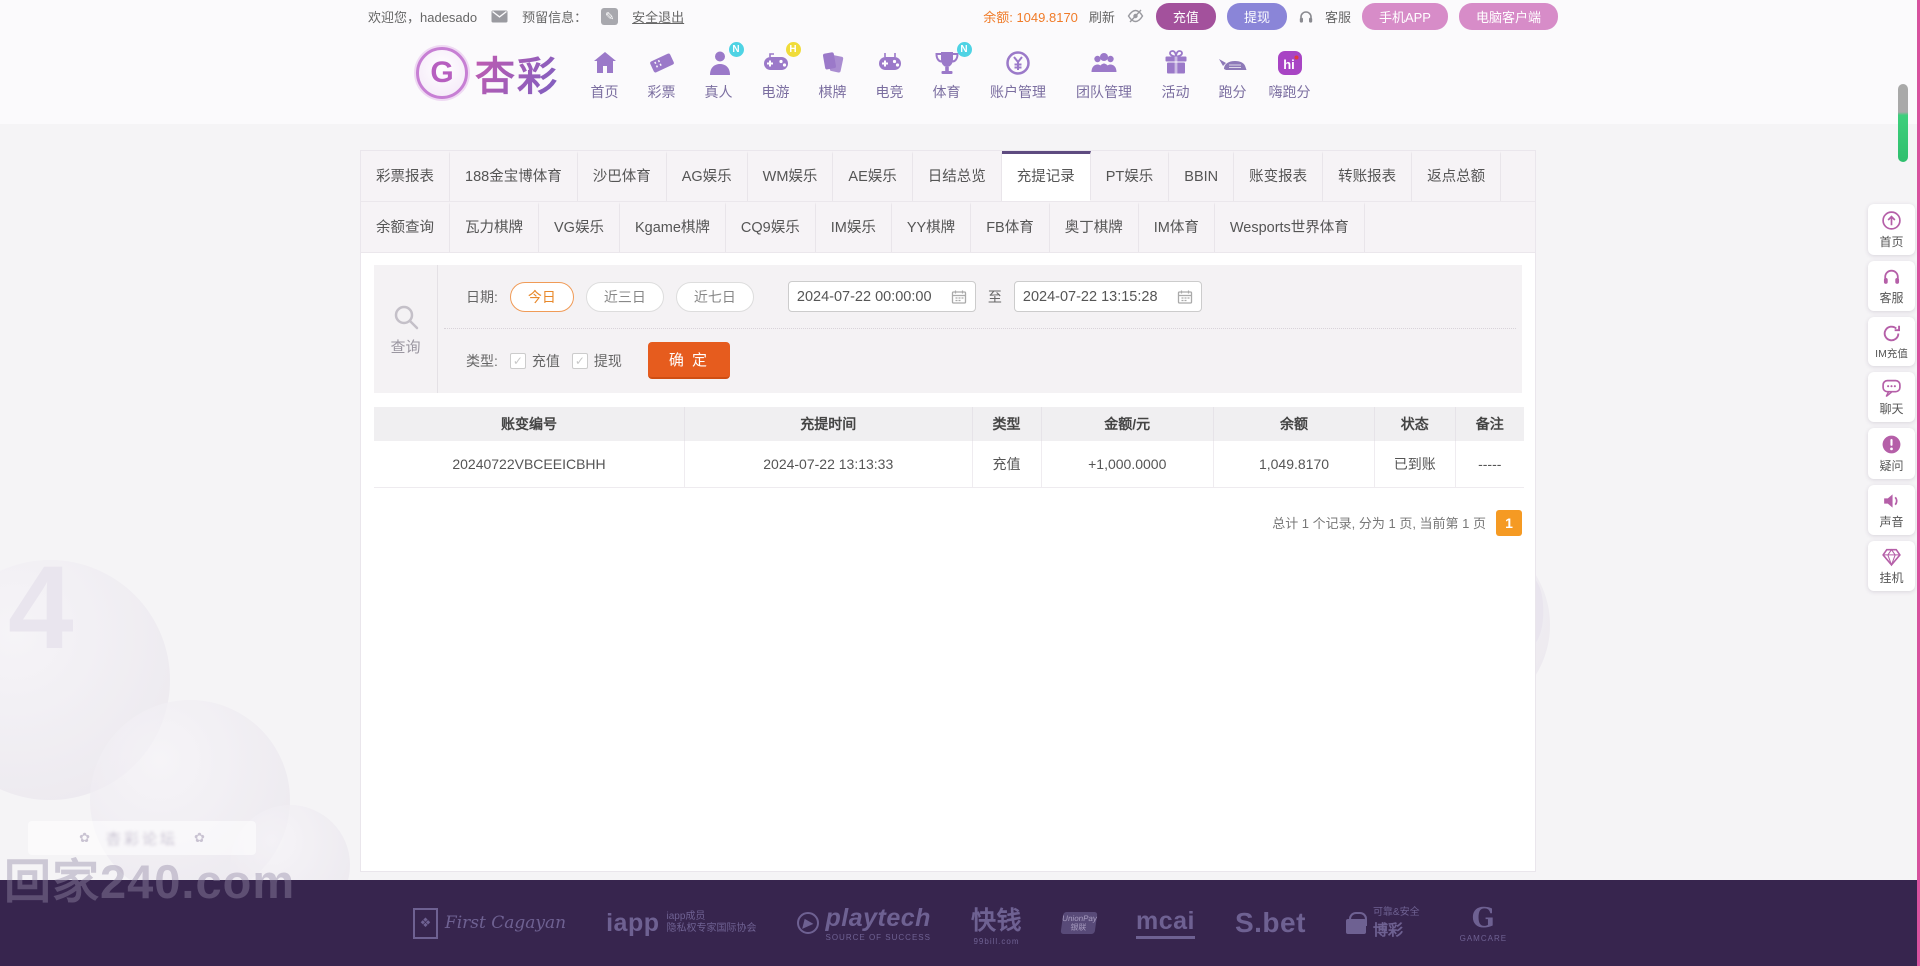 The width and height of the screenshot is (1920, 966). Describe the element at coordinates (1483, 923) in the screenshot. I see `logo-gamcare: G GAMCARE` at that location.